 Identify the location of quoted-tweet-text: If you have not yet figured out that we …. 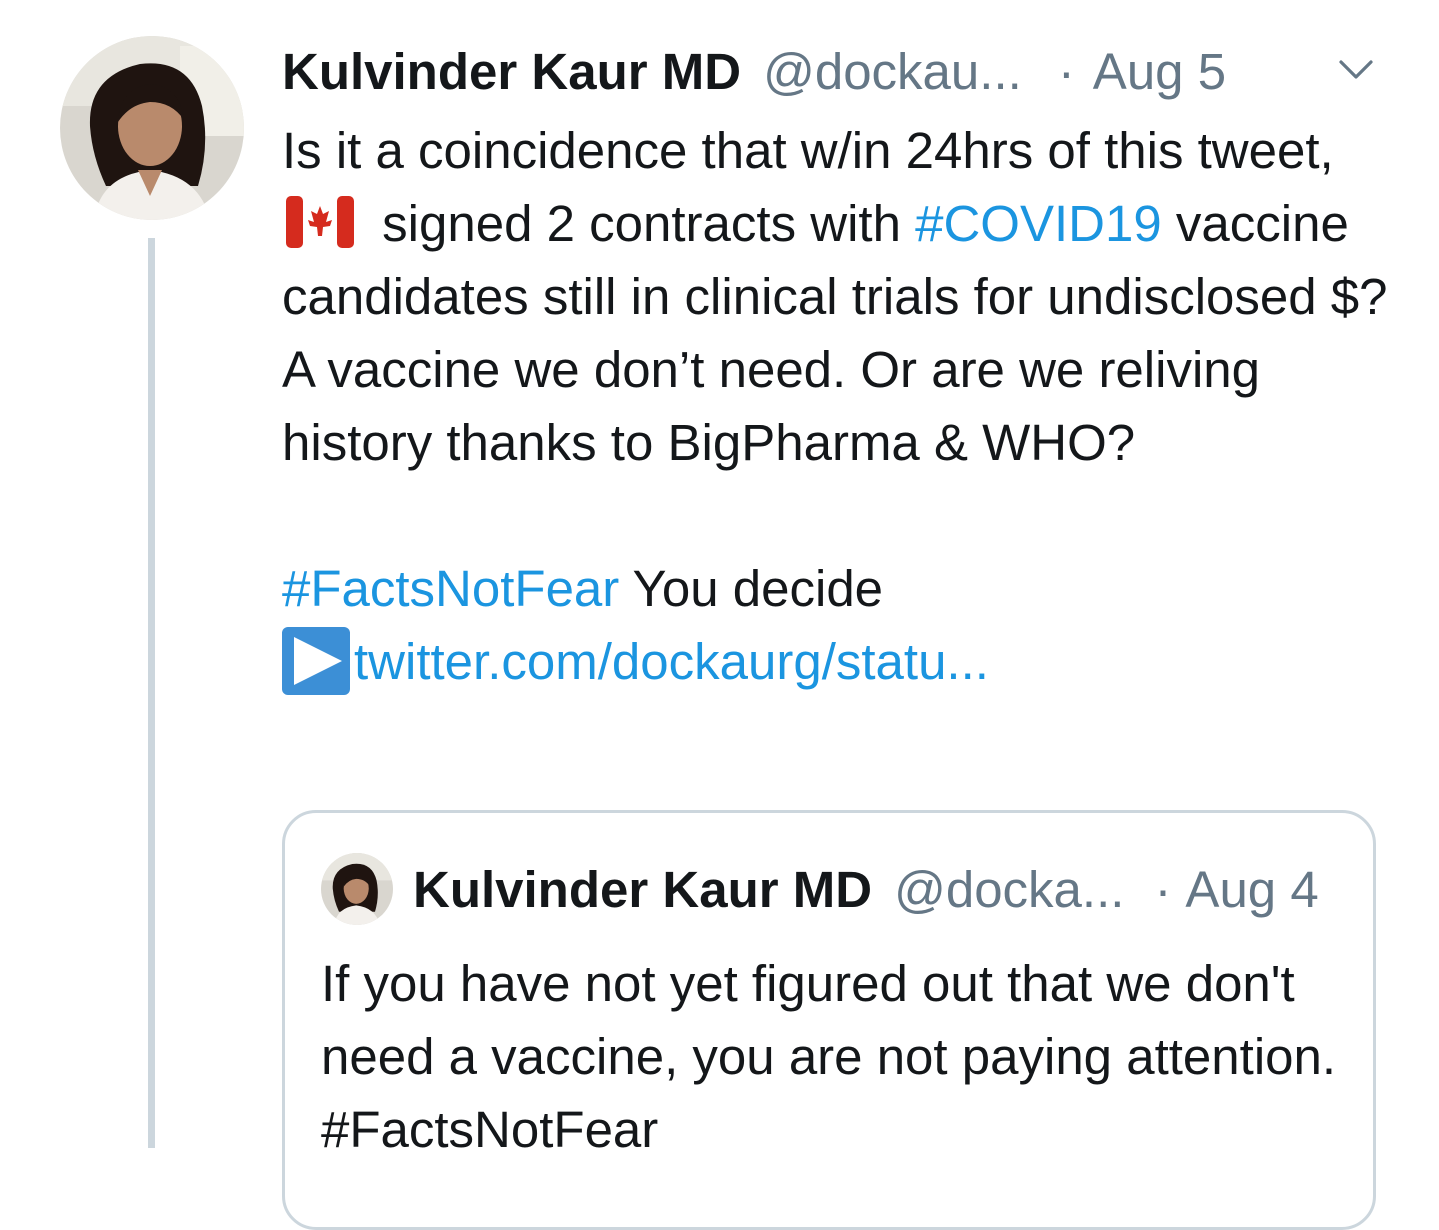
(831, 1056).